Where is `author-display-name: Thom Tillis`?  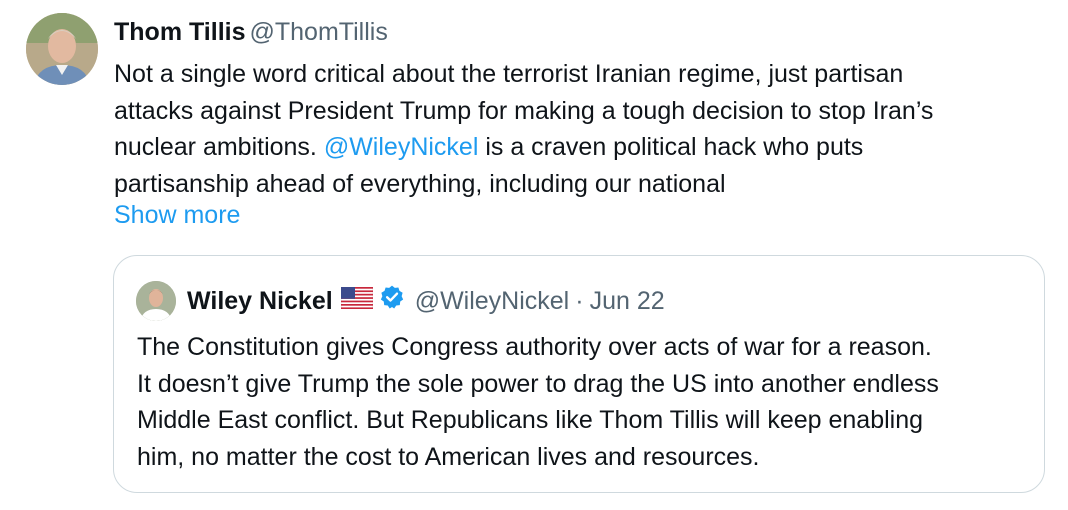
author-display-name: Thom Tillis is located at coordinates (180, 32).